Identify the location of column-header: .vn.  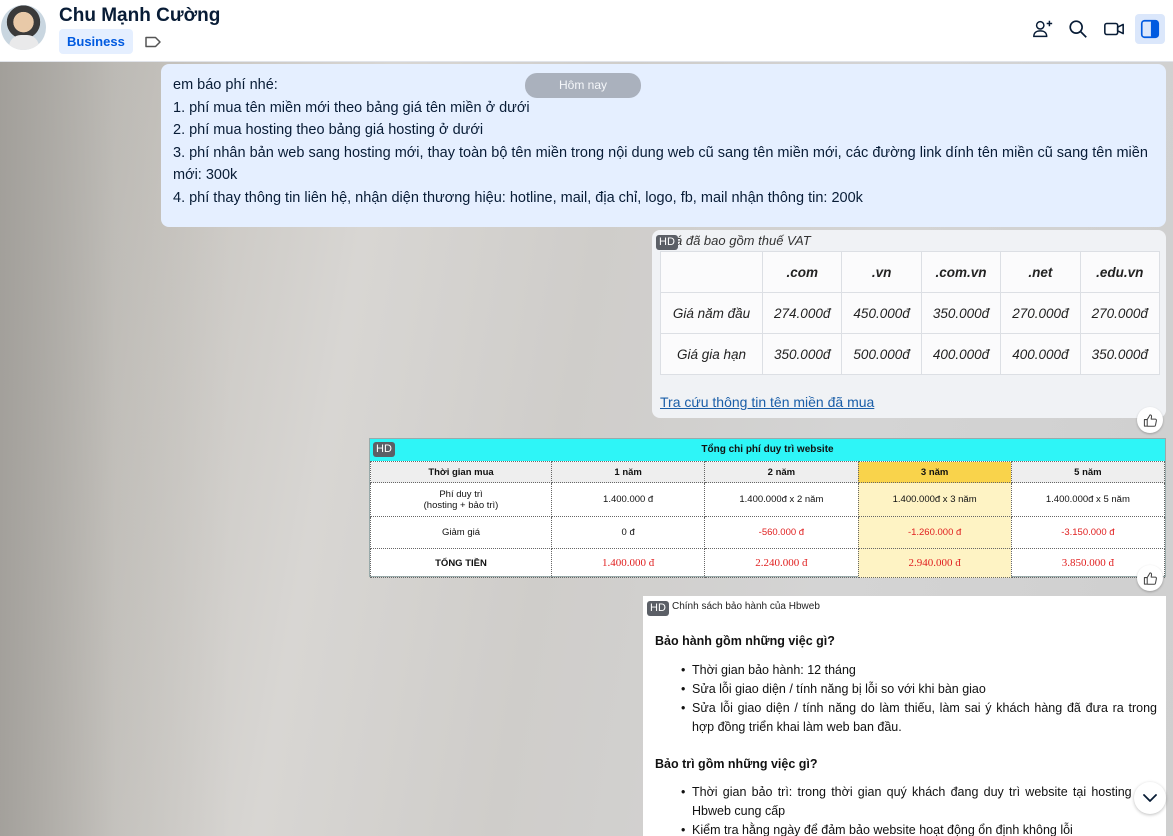
(881, 272).